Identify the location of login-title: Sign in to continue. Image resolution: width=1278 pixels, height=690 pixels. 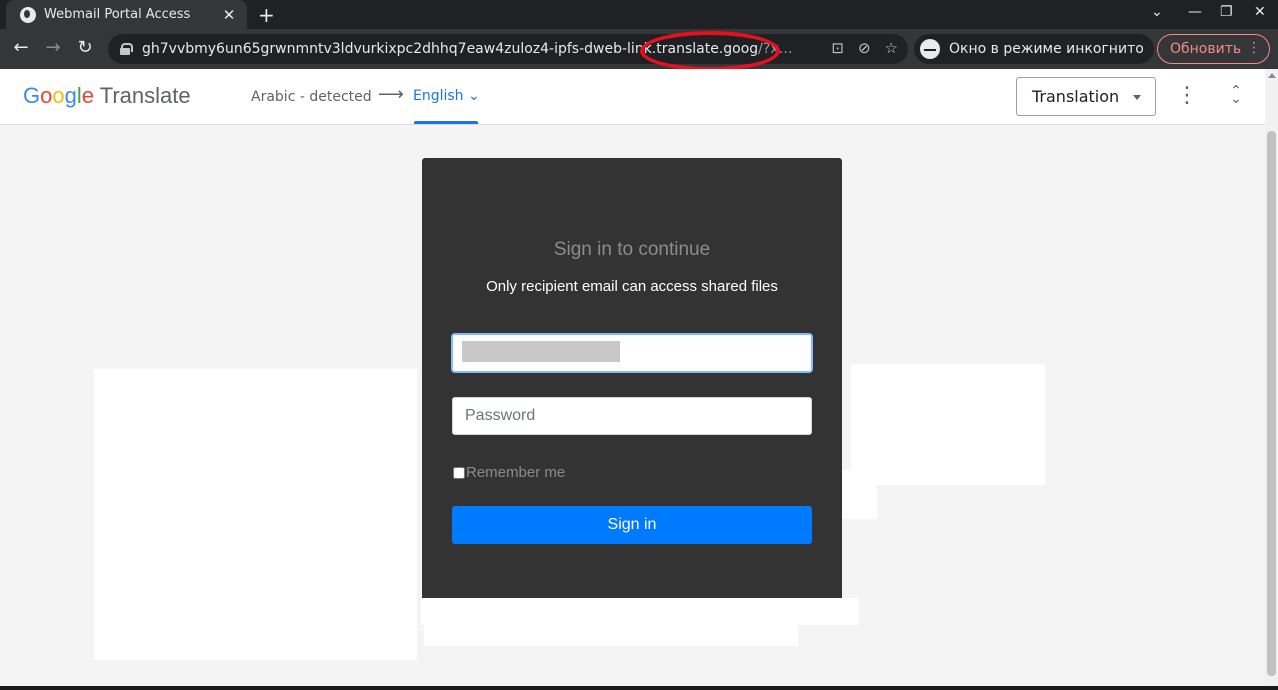
(632, 249).